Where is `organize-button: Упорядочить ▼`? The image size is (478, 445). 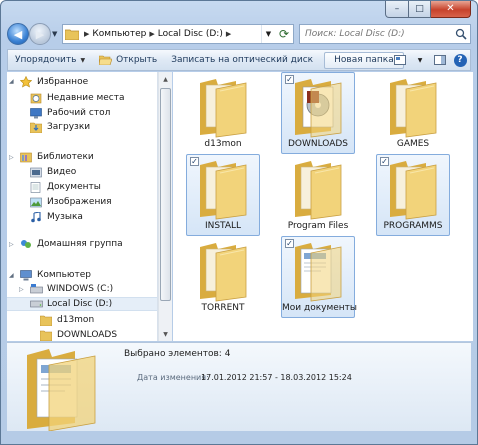
organize-button: Упорядочить ▼ is located at coordinates (50, 60).